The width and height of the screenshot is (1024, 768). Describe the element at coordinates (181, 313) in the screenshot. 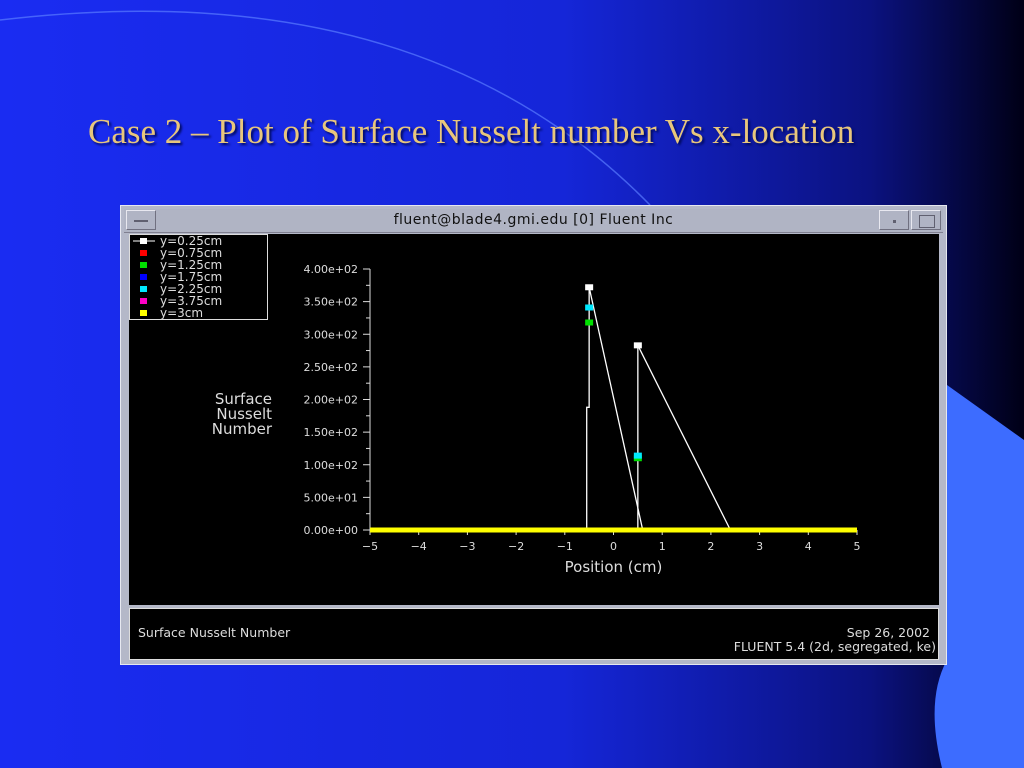

I see `legend-label: y=3cm` at that location.